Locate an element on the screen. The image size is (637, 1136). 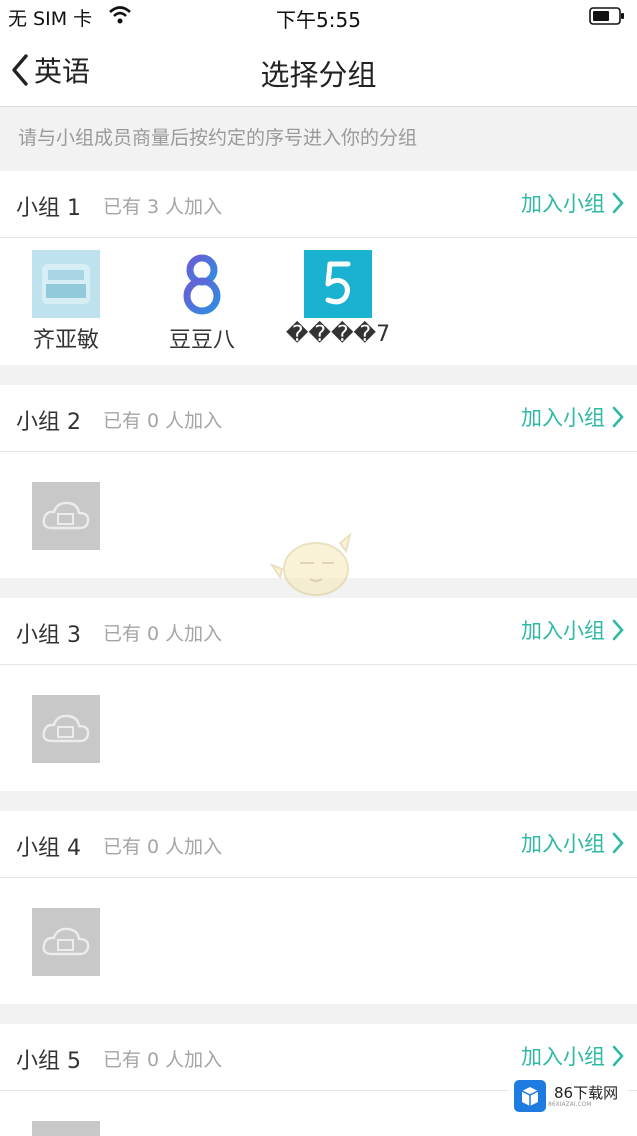
member-name: 齐亚敏 is located at coordinates (65, 340).